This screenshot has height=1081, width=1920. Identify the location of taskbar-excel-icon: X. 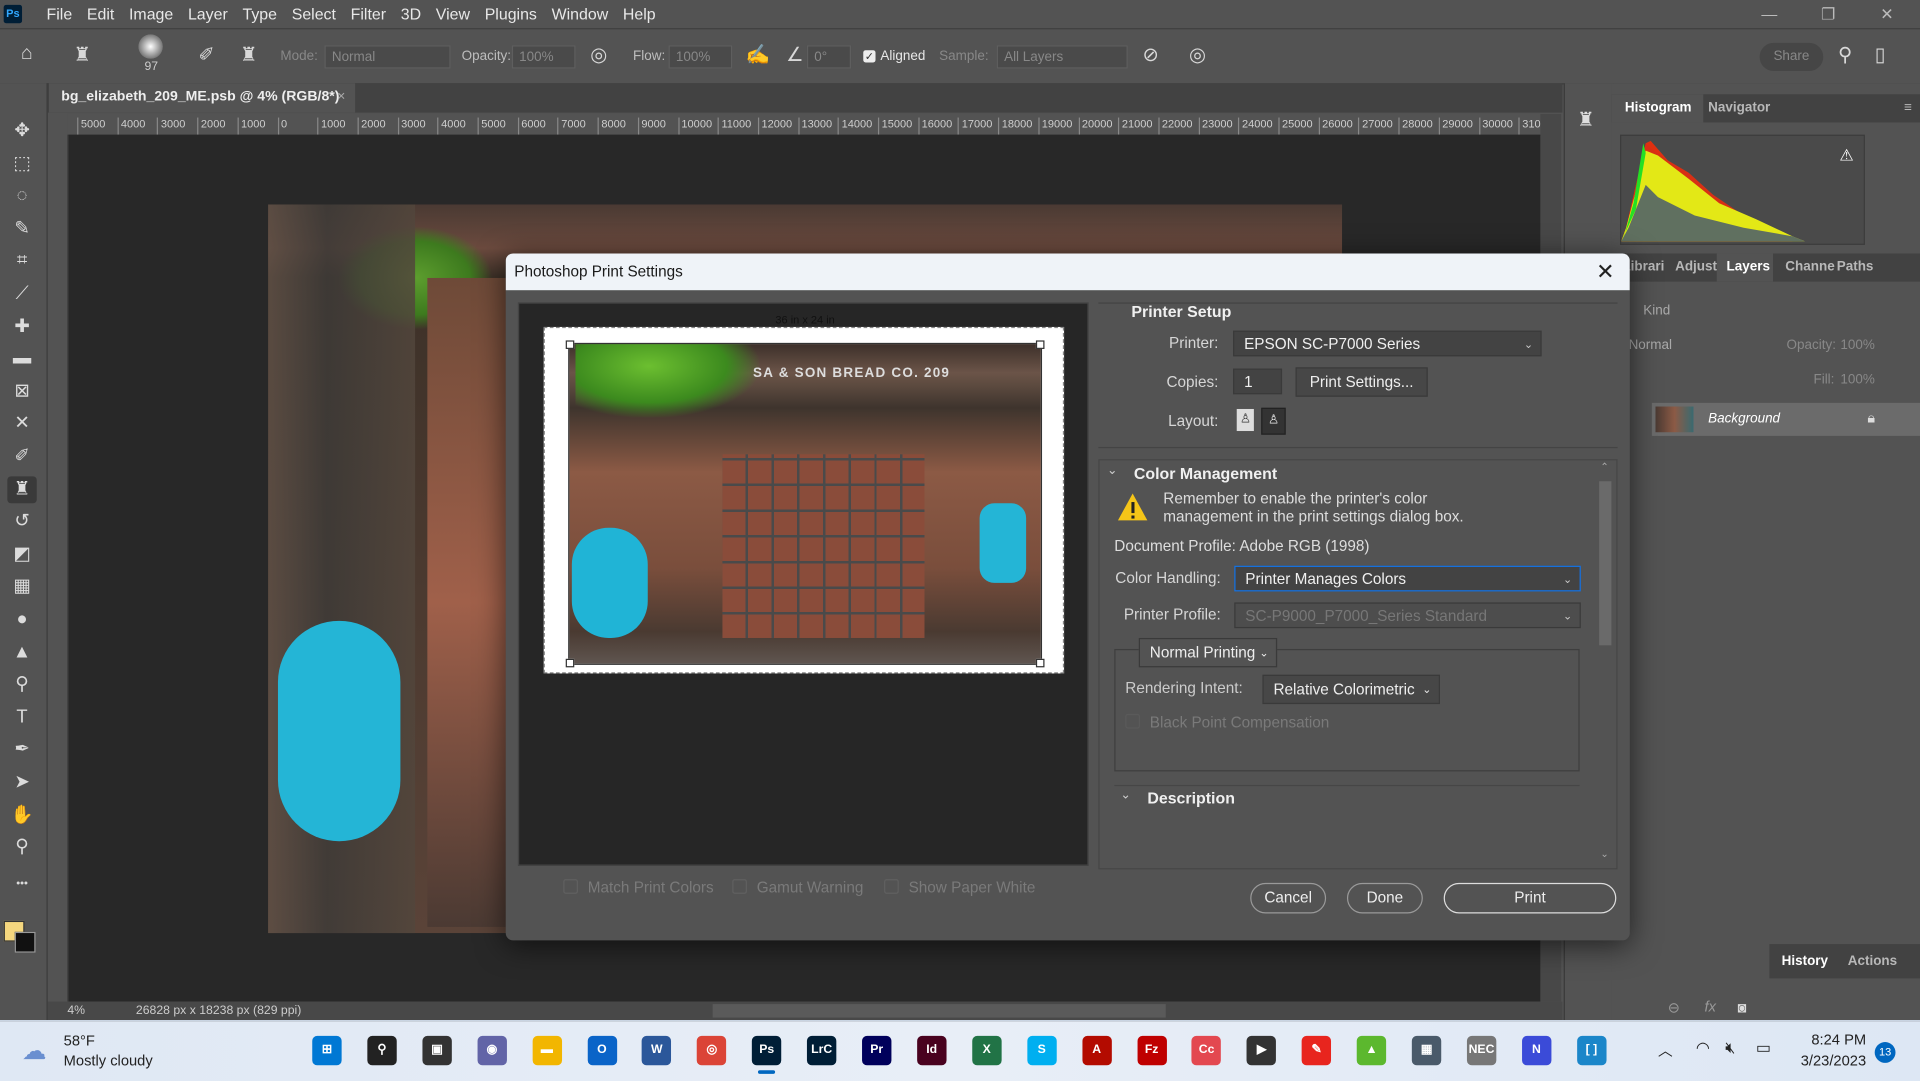
(986, 1050).